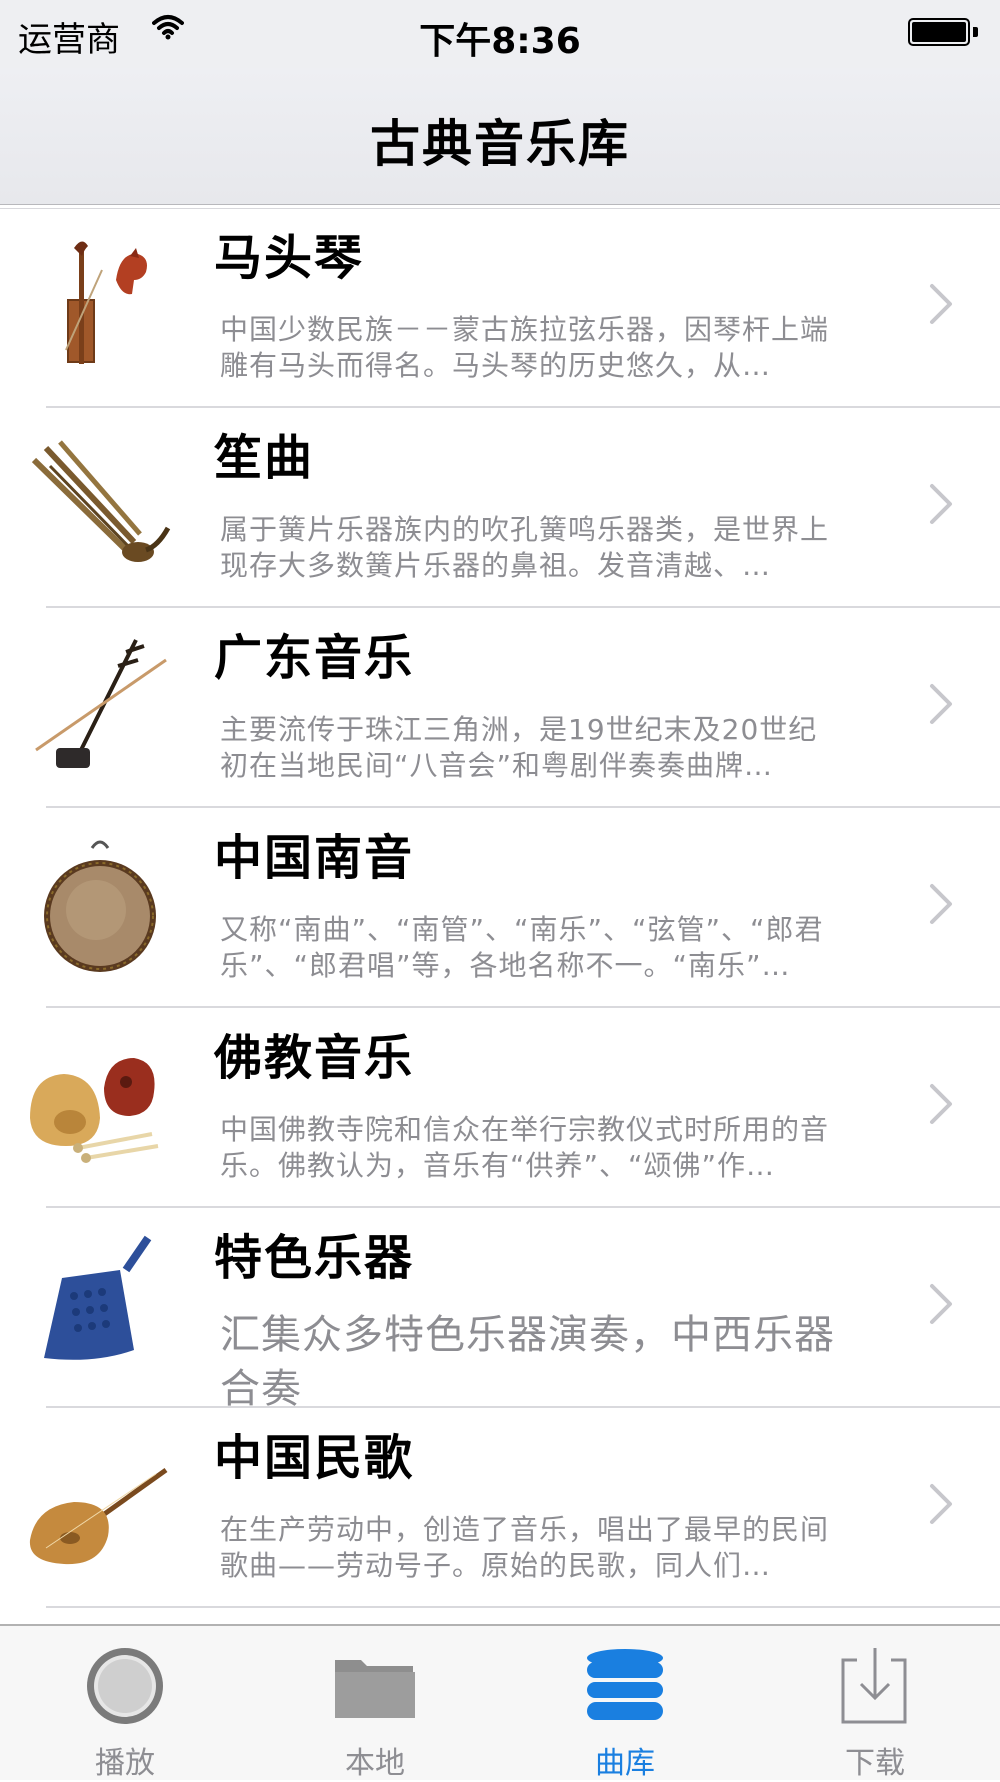 The image size is (1000, 1782). I want to click on status-bar: 运营商 下午8:36, so click(500, 34).